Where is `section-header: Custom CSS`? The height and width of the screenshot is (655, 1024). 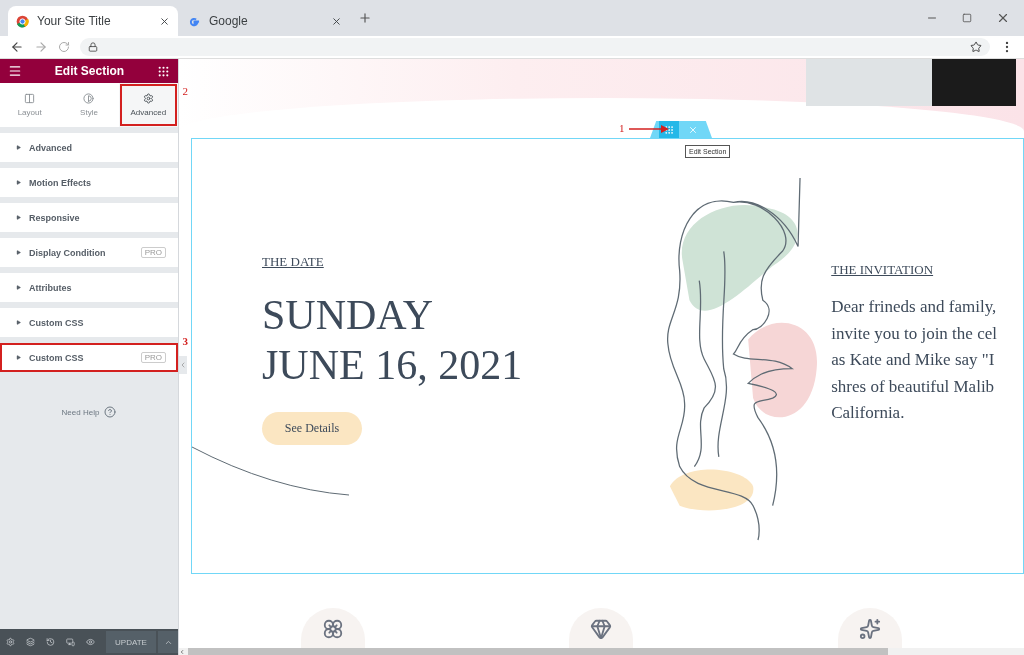 section-header: Custom CSS is located at coordinates (89, 322).